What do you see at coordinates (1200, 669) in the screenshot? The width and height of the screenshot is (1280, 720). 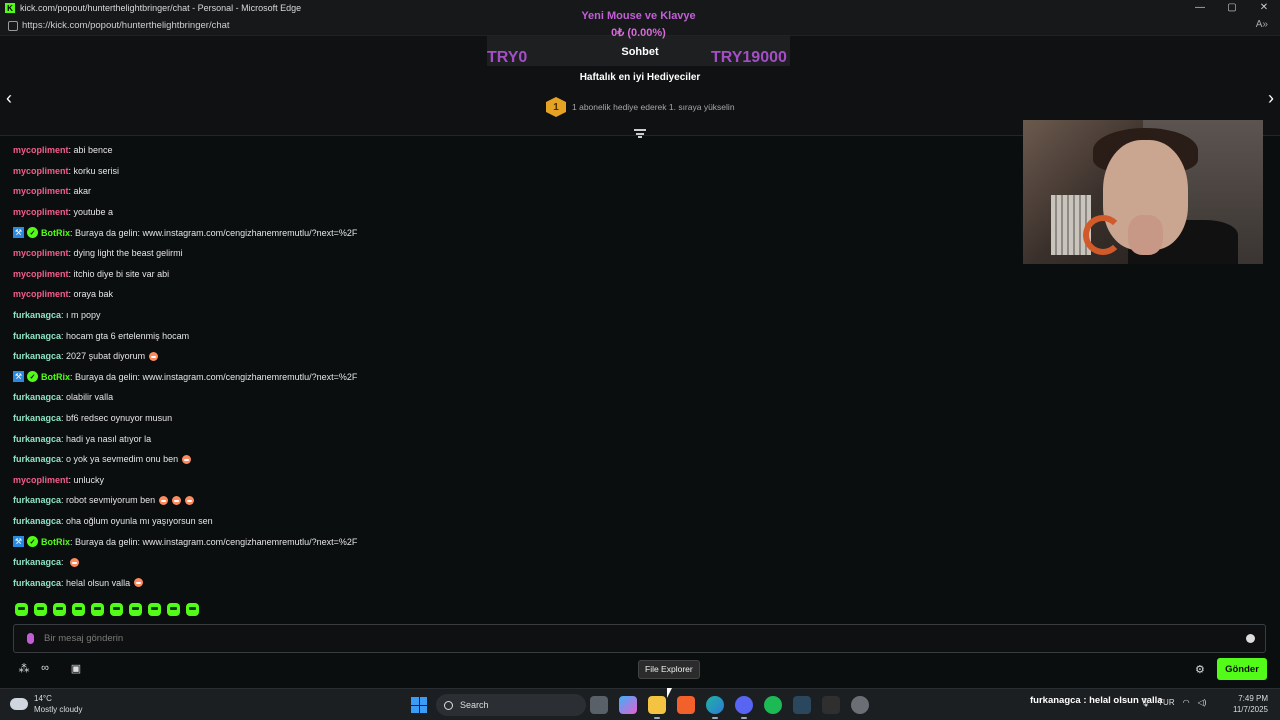 I see `gear-icon: ⚙` at bounding box center [1200, 669].